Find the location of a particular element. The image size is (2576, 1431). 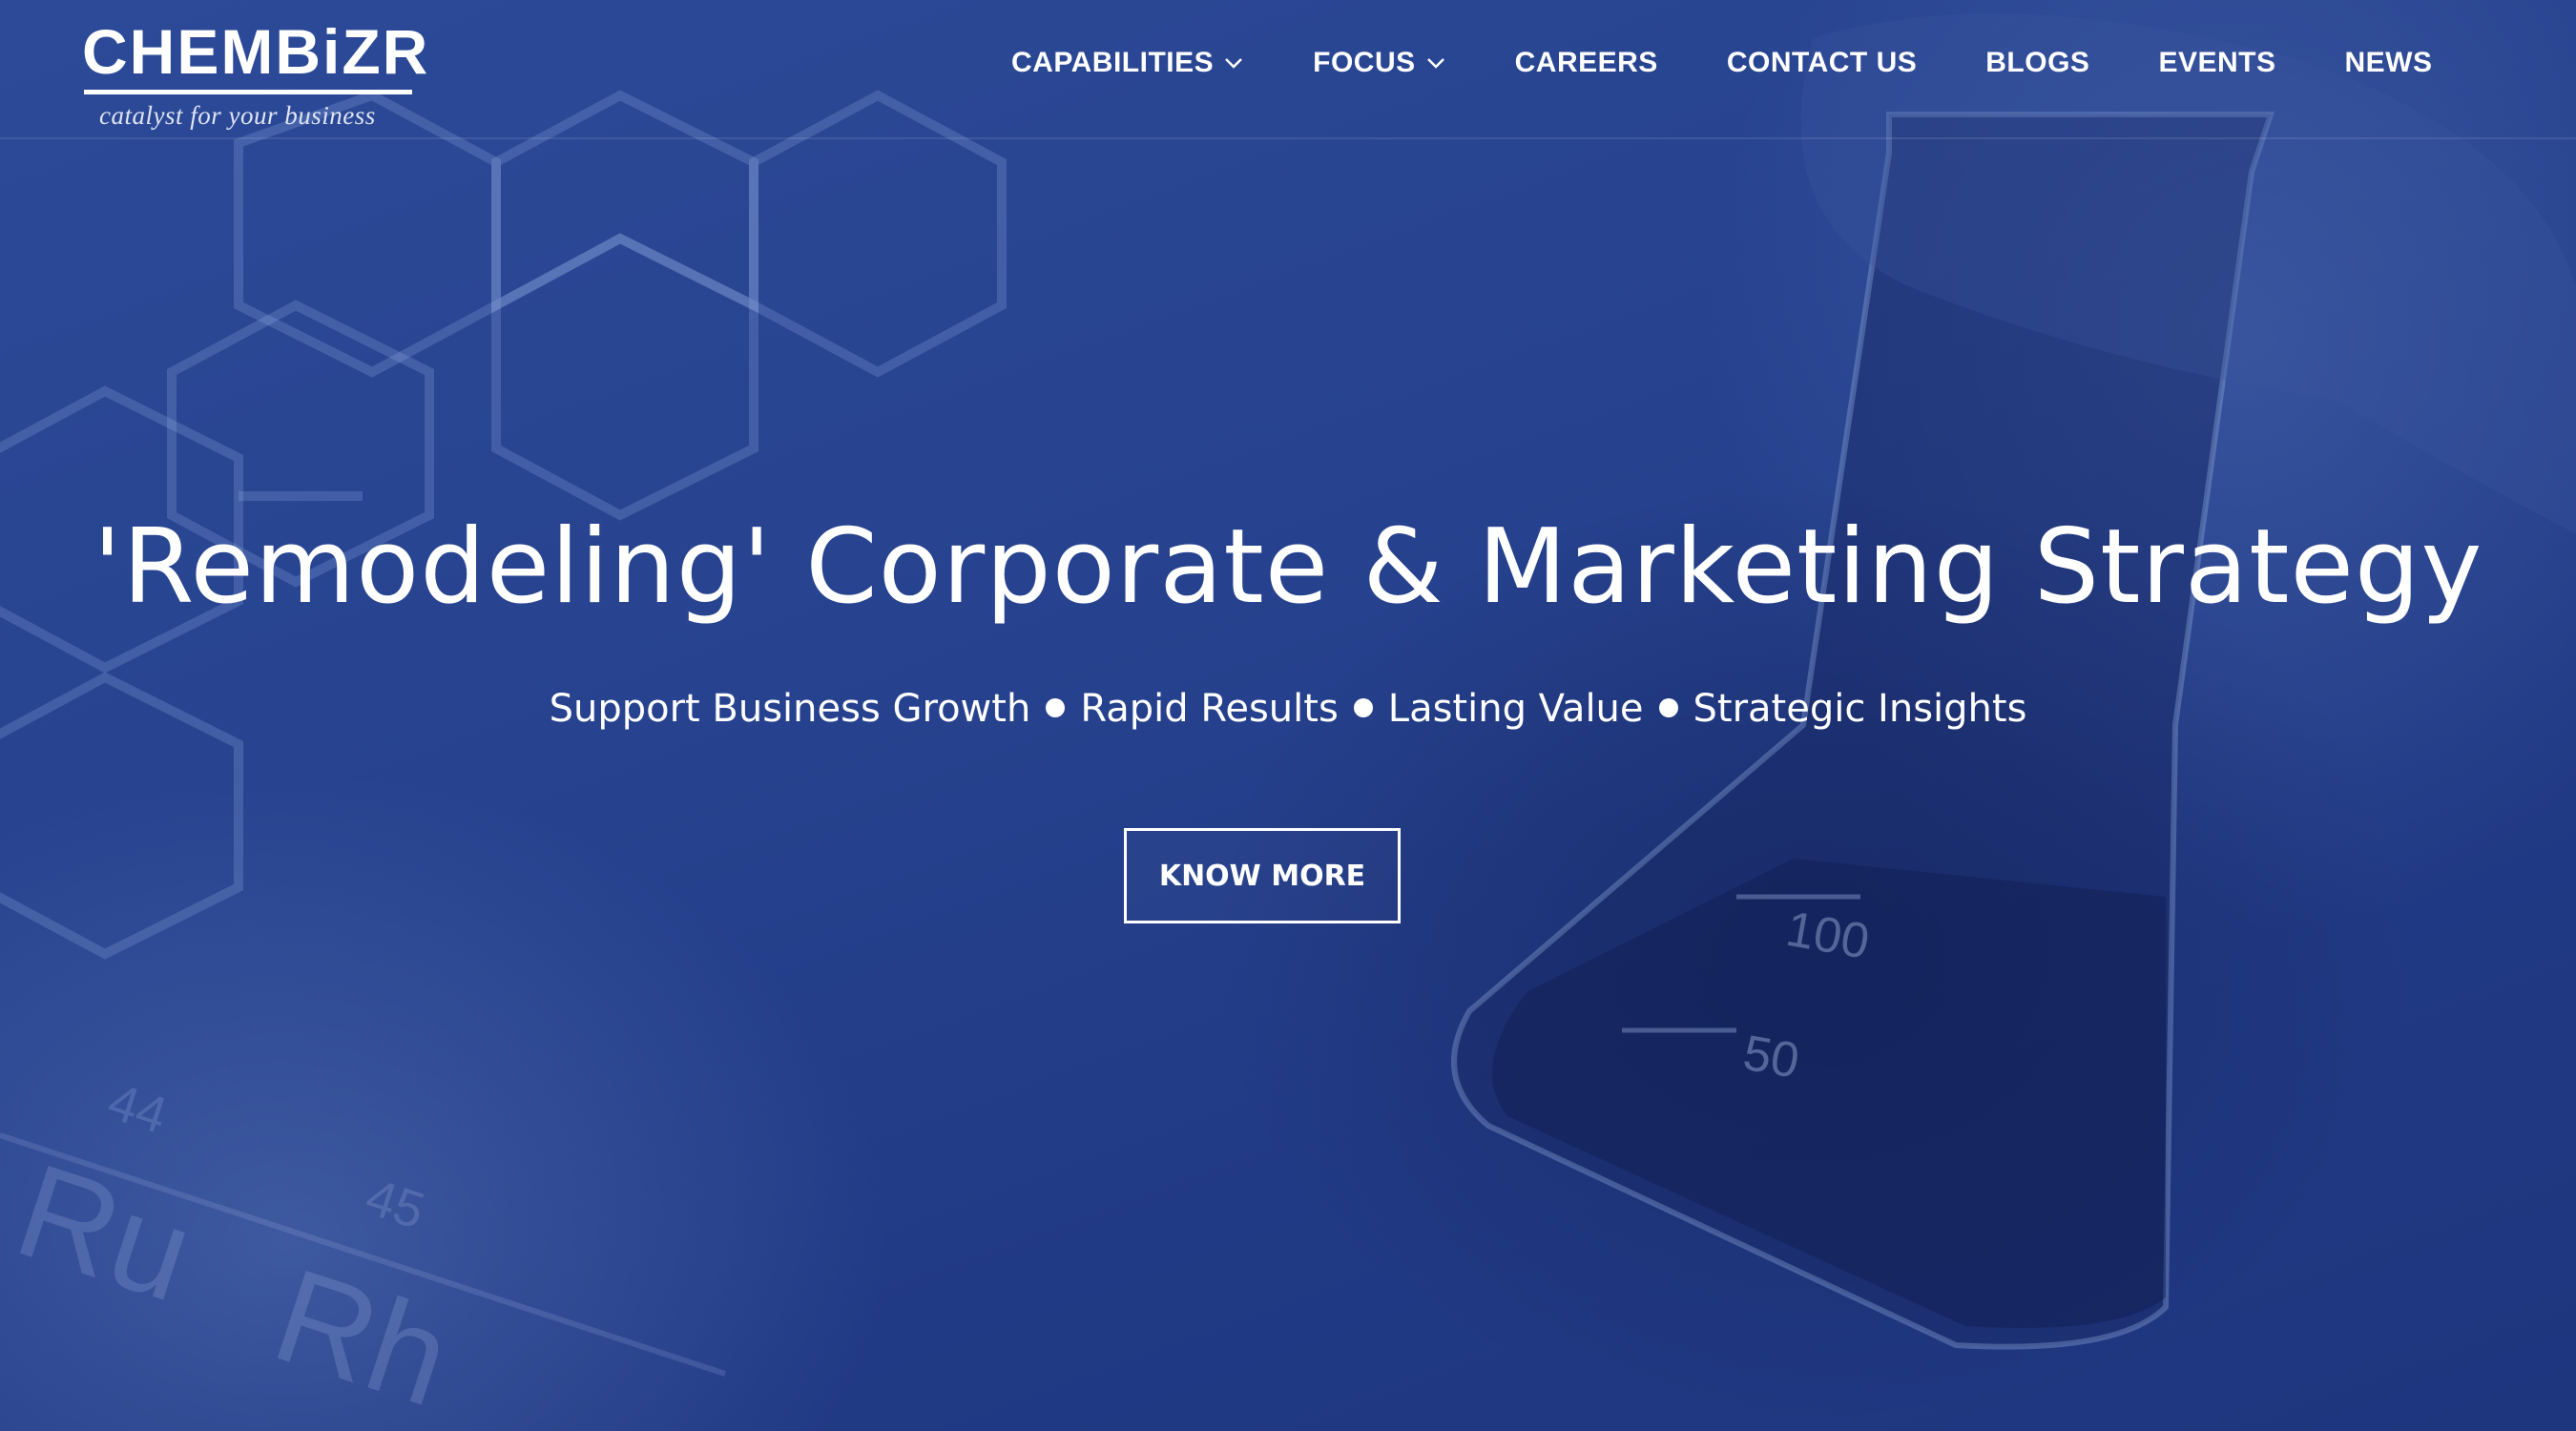

nav-item-label: EVENTS is located at coordinates (2217, 62).